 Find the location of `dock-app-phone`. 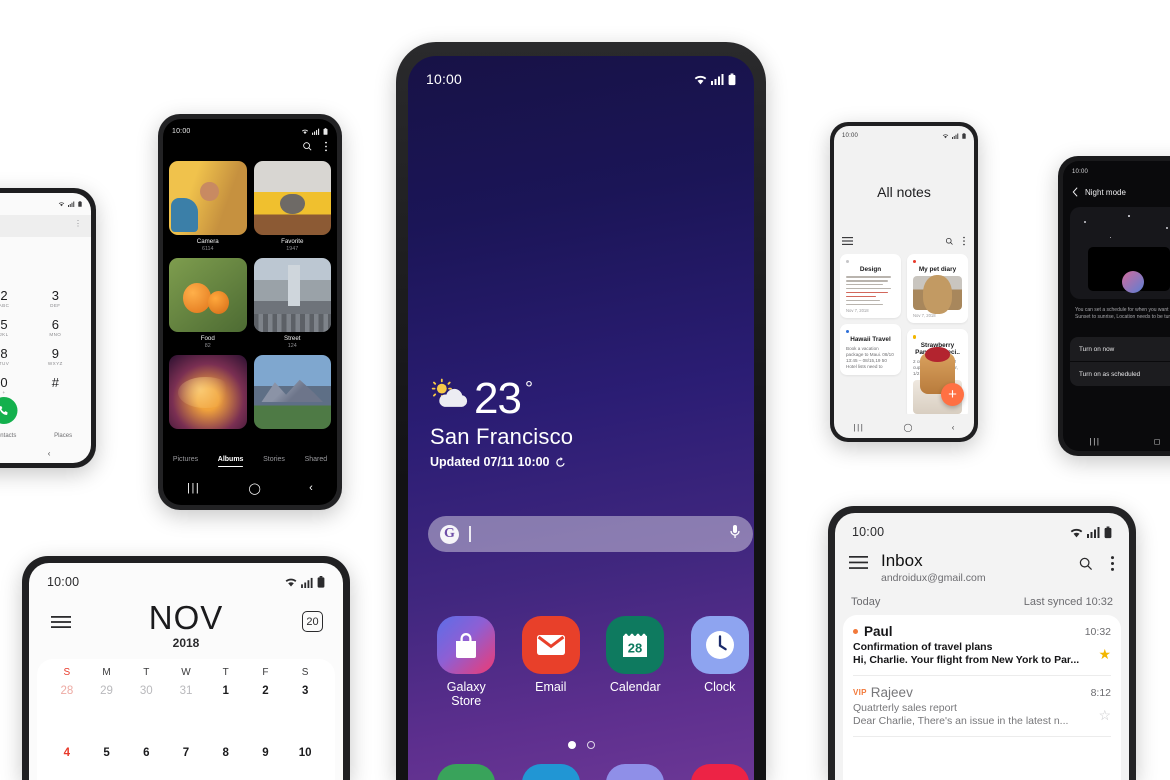

dock-app-phone is located at coordinates (466, 772).